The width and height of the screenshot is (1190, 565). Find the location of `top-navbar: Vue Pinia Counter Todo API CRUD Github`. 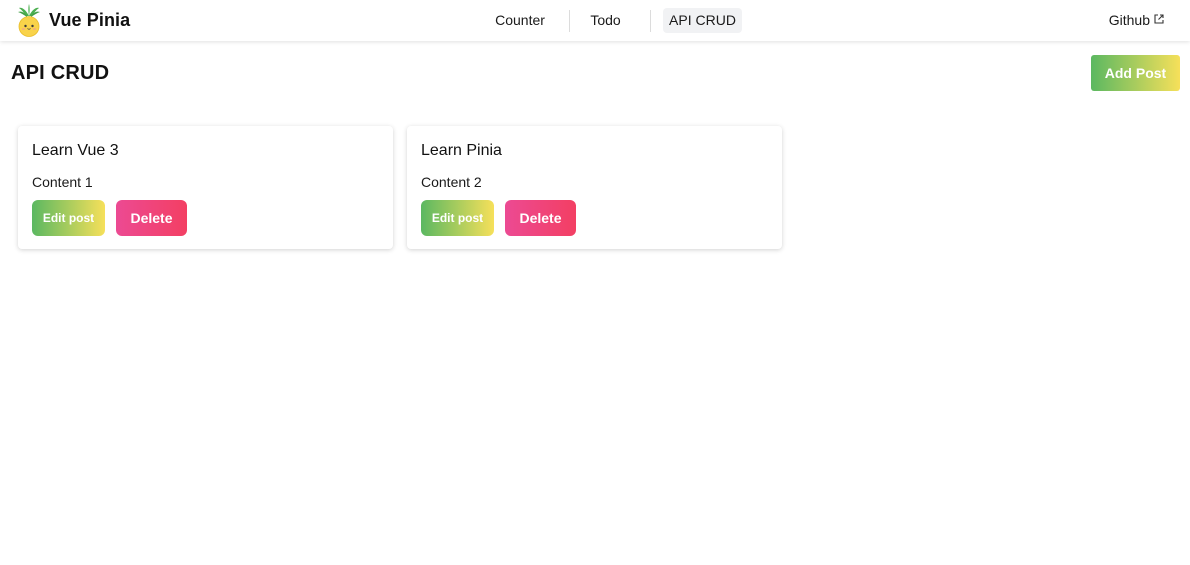

top-navbar: Vue Pinia Counter Todo API CRUD Github is located at coordinates (595, 20).